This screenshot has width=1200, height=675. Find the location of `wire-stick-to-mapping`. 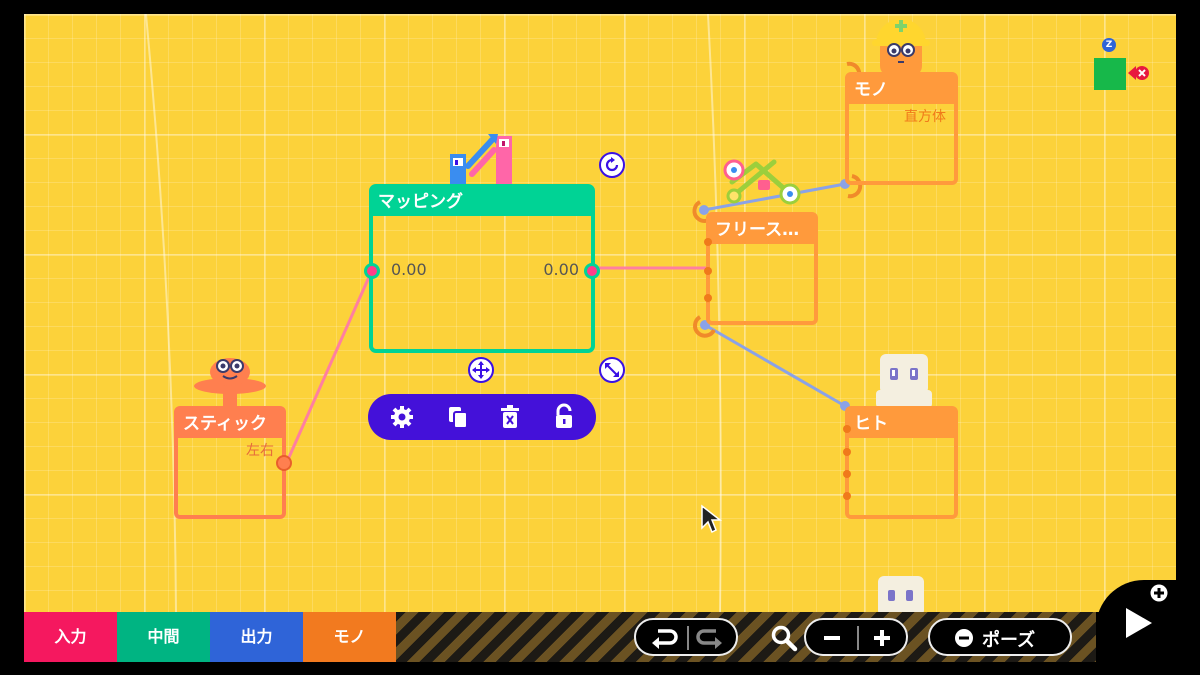

wire-stick-to-mapping is located at coordinates (329, 366).